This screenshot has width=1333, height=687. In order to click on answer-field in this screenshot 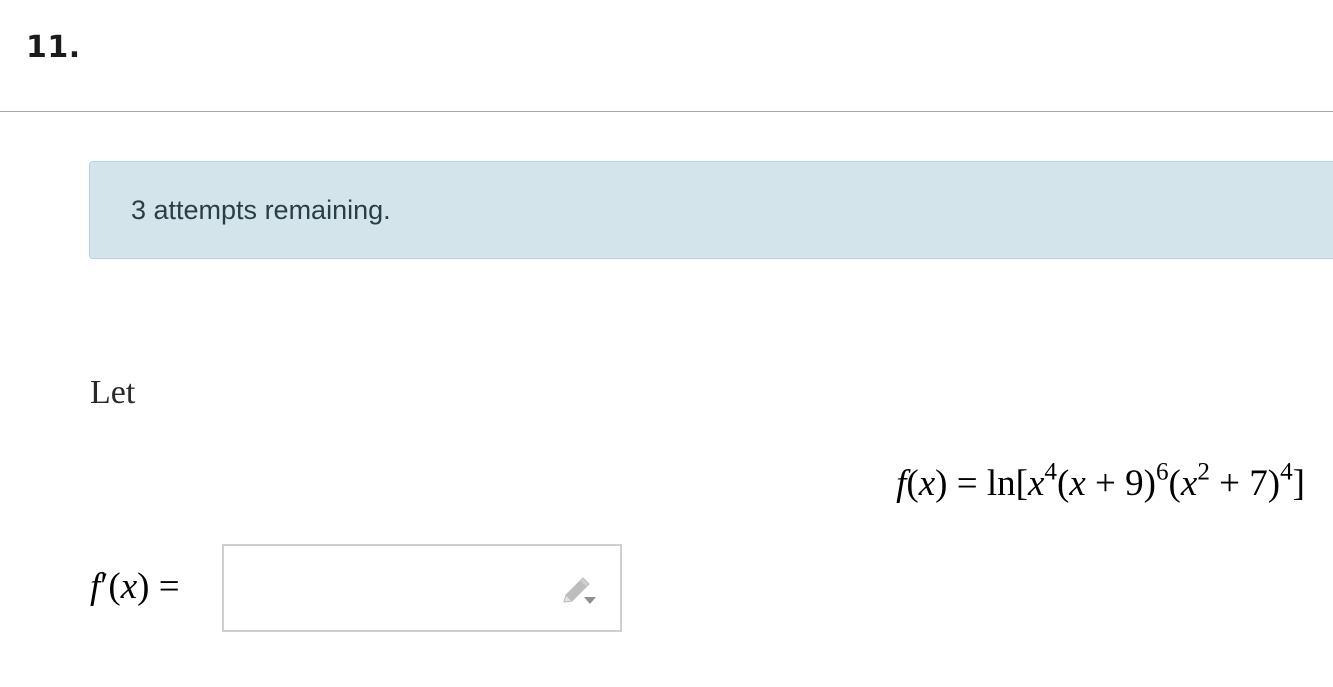, I will do `click(422, 588)`.